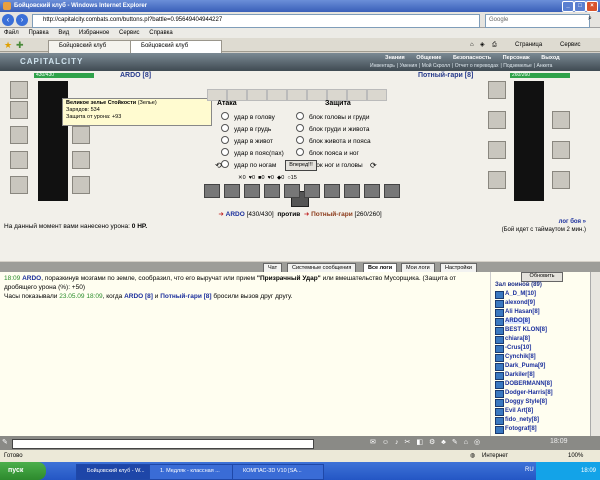  Describe the element at coordinates (528, 45) in the screenshot. I see `page-menu: Страница` at that location.